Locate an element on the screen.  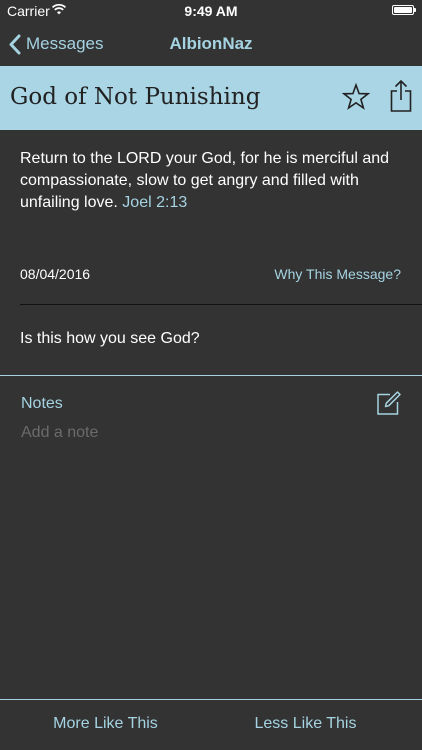
star-icon is located at coordinates (356, 97).